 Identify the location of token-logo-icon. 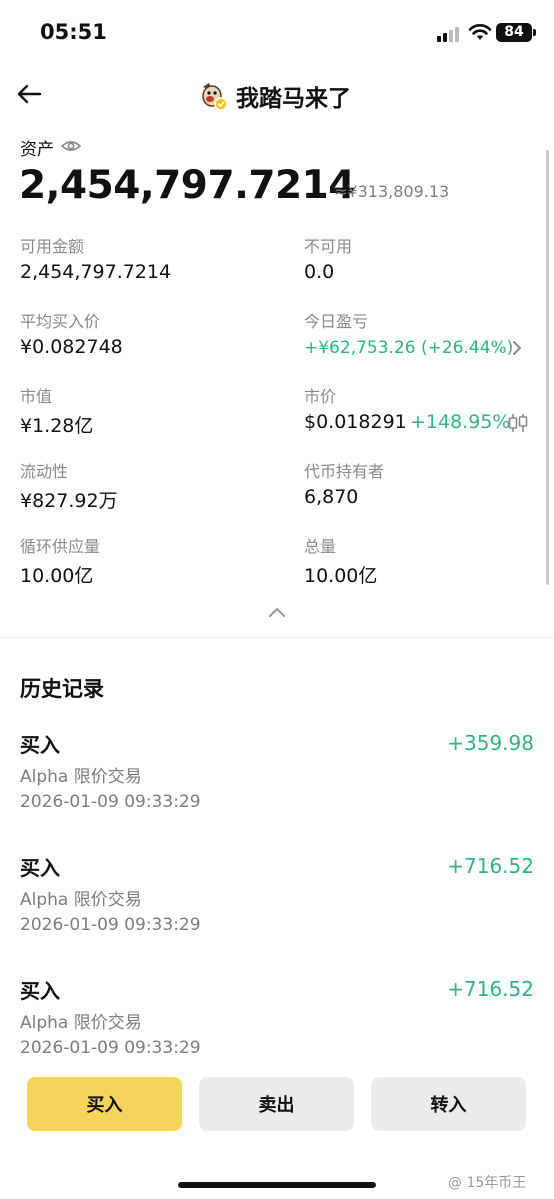
(215, 97).